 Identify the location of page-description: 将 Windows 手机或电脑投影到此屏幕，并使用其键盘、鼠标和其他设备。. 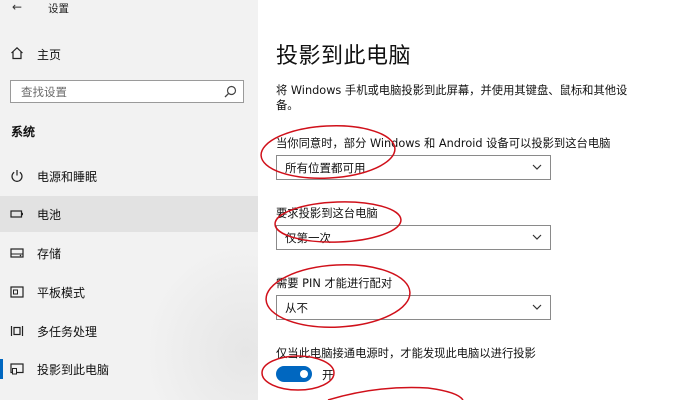
(452, 98).